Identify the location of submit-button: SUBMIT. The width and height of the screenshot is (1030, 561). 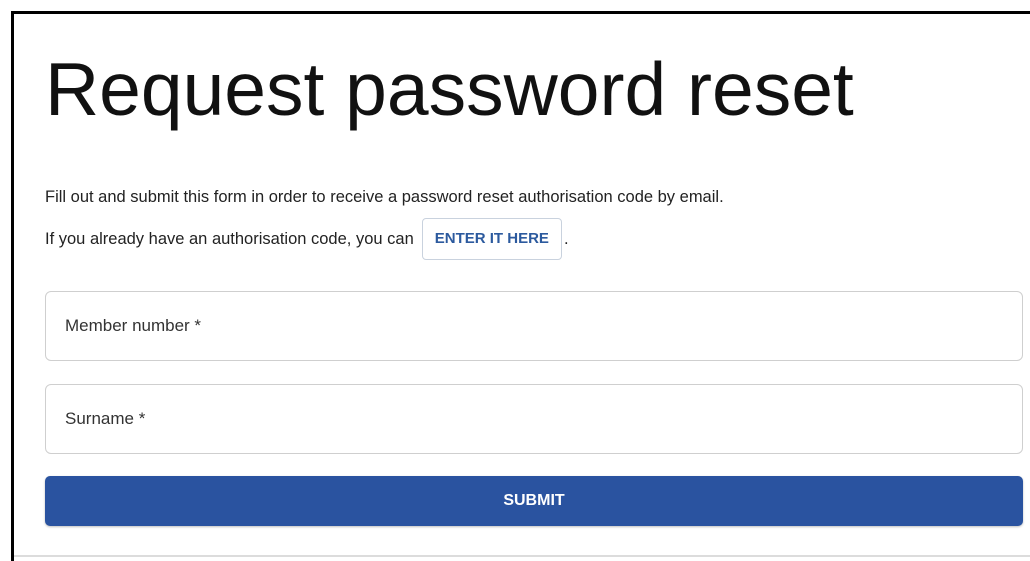
(534, 501).